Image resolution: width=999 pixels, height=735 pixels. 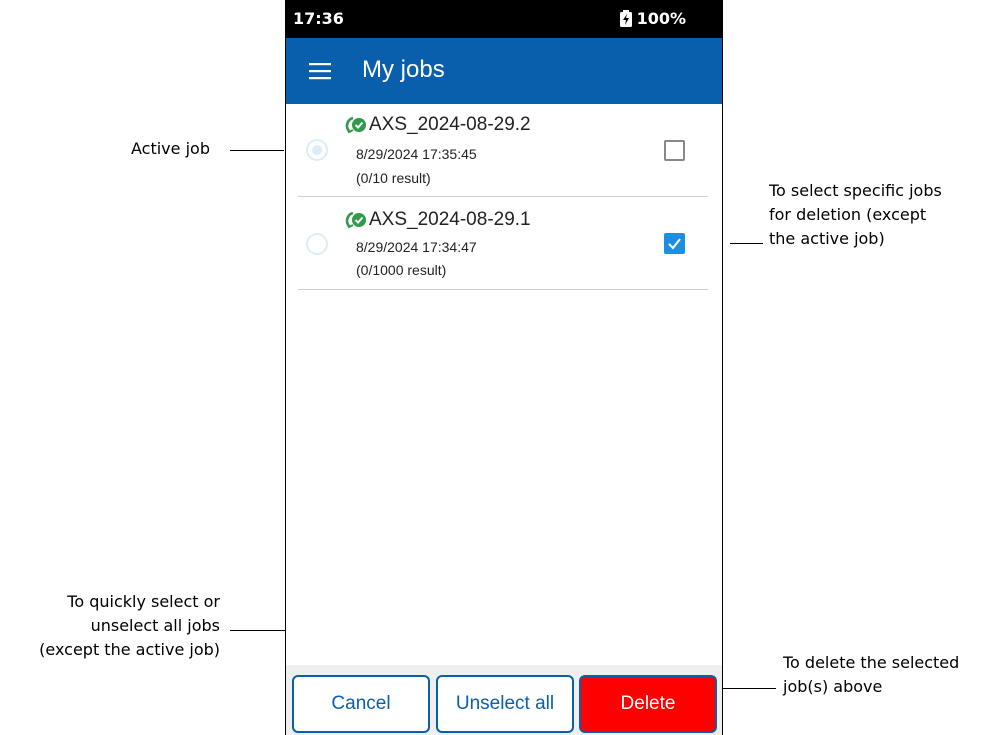 I want to click on annotation-select-specific-line3: the active job), so click(x=827, y=238).